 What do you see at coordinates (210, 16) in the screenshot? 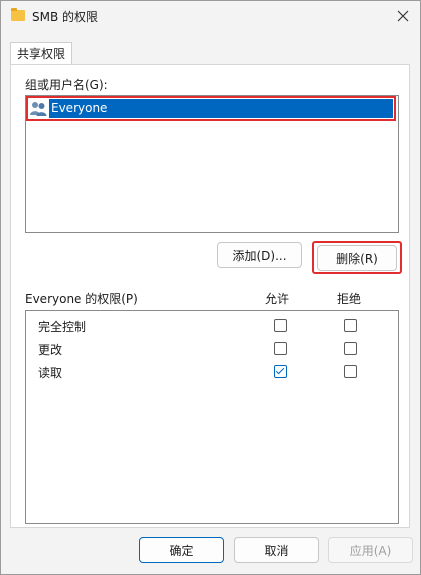
I see `title-bar: SMB 的权限` at bounding box center [210, 16].